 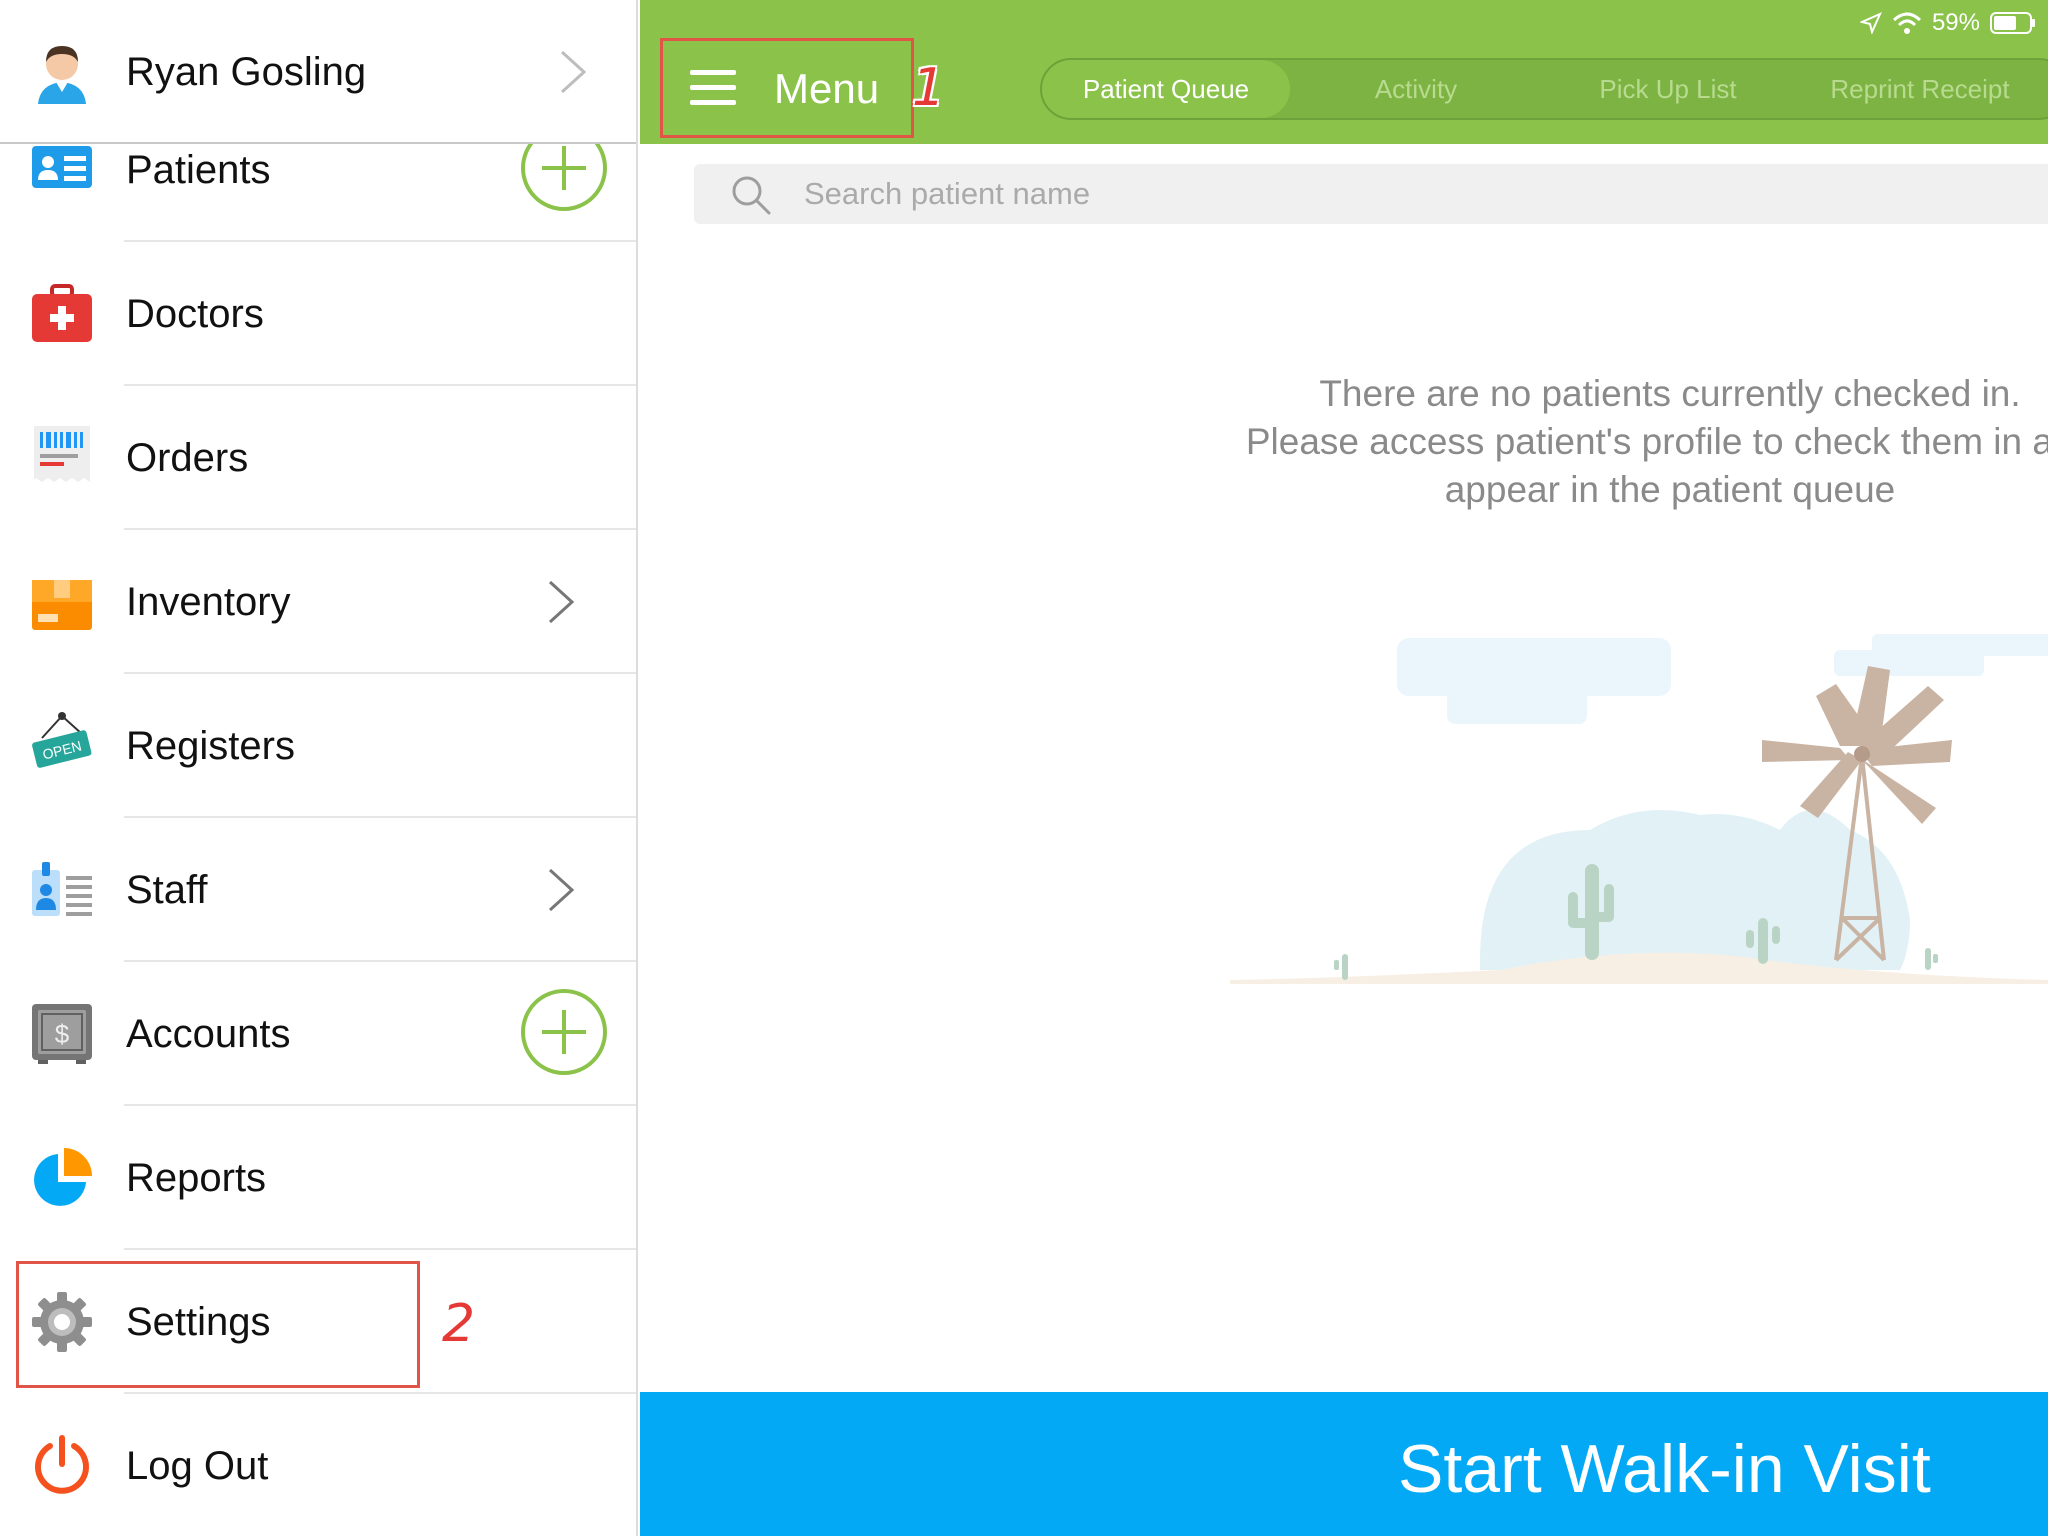 I want to click on annotation-step-1: 1, so click(x=929, y=88).